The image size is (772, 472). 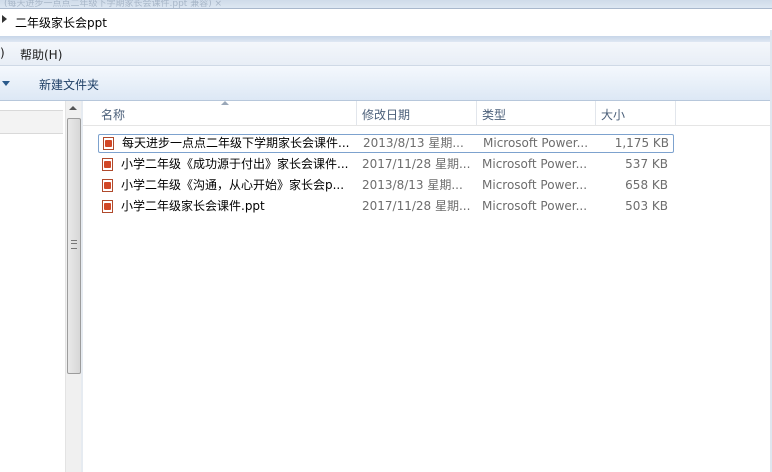 What do you see at coordinates (225, 103) in the screenshot?
I see `sort-ascending-icon` at bounding box center [225, 103].